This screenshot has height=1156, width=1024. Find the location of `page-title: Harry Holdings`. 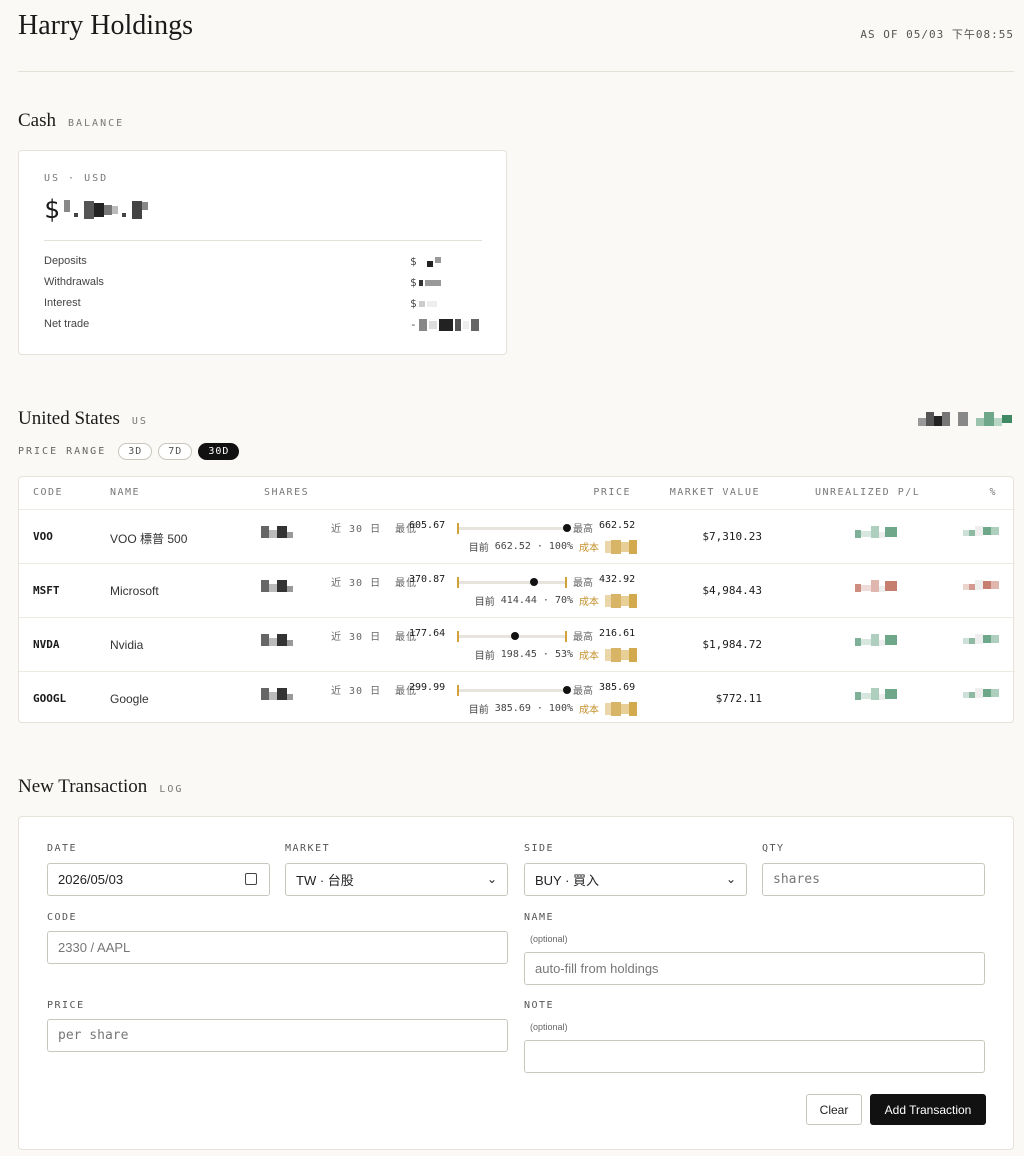

page-title: Harry Holdings is located at coordinates (105, 25).